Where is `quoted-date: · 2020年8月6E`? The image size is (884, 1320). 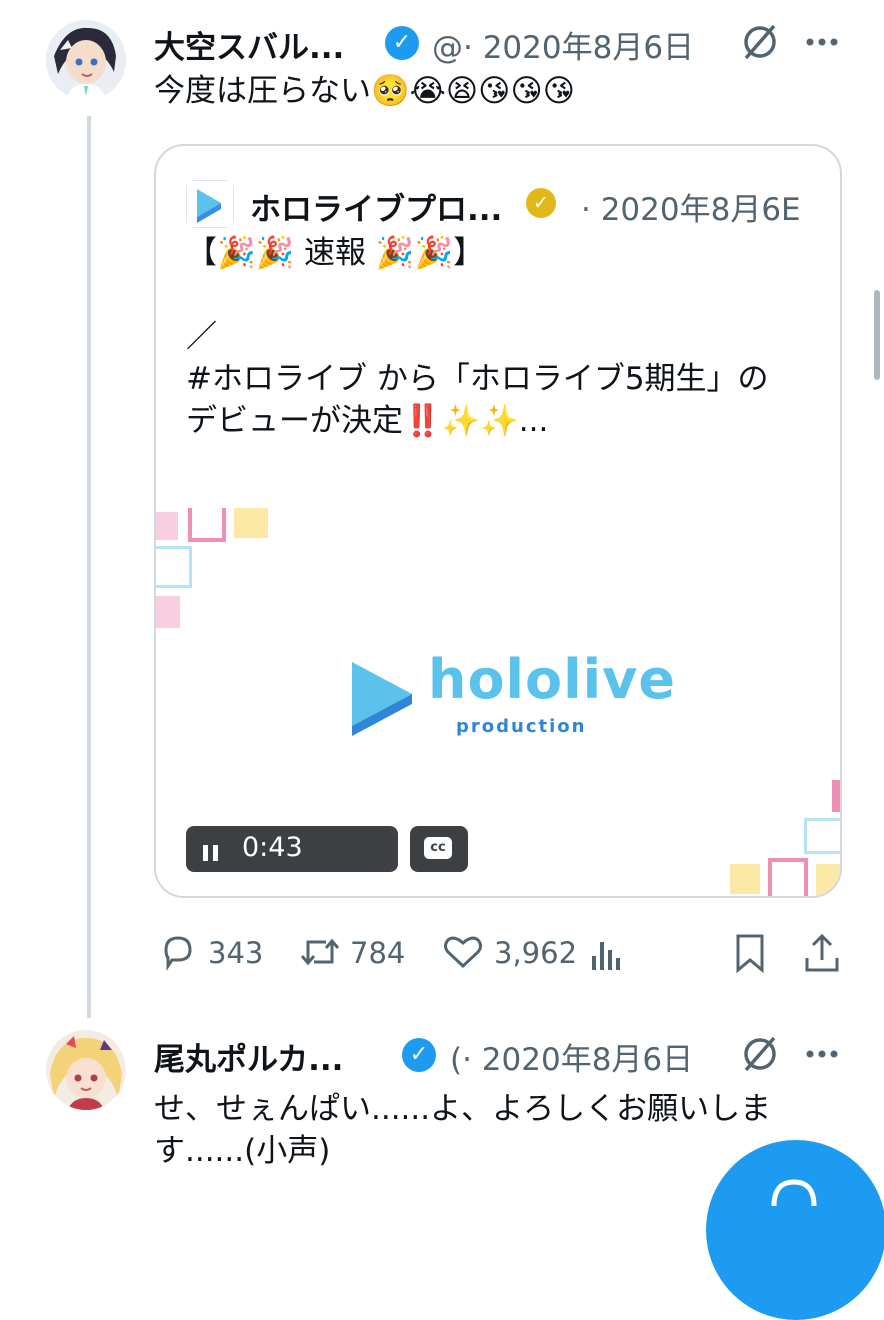 quoted-date: · 2020年8月6E is located at coordinates (691, 210).